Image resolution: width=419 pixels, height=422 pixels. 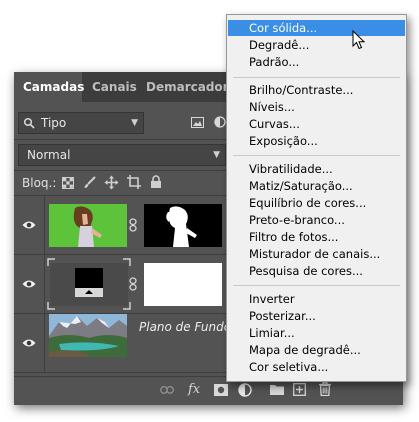 I want to click on background-thumbnail, so click(x=88, y=335).